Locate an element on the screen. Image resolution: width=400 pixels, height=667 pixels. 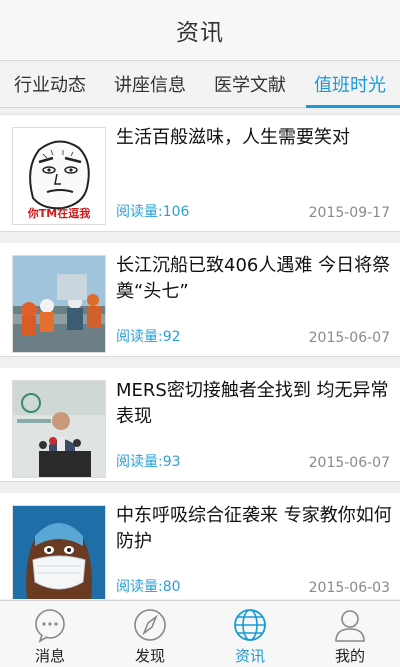
nav-news: 资讯 is located at coordinates (250, 634).